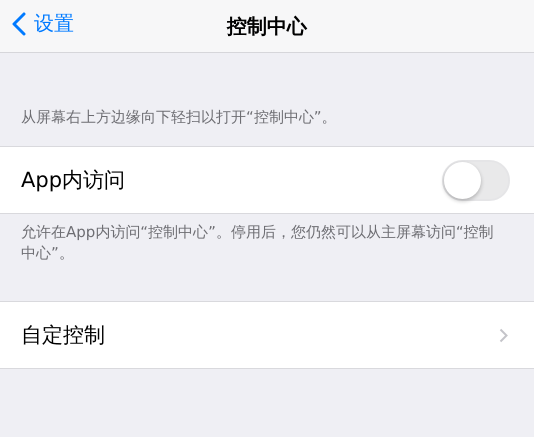 Image resolution: width=534 pixels, height=437 pixels. What do you see at coordinates (63, 335) in the screenshot?
I see `row-label: 自定控制` at bounding box center [63, 335].